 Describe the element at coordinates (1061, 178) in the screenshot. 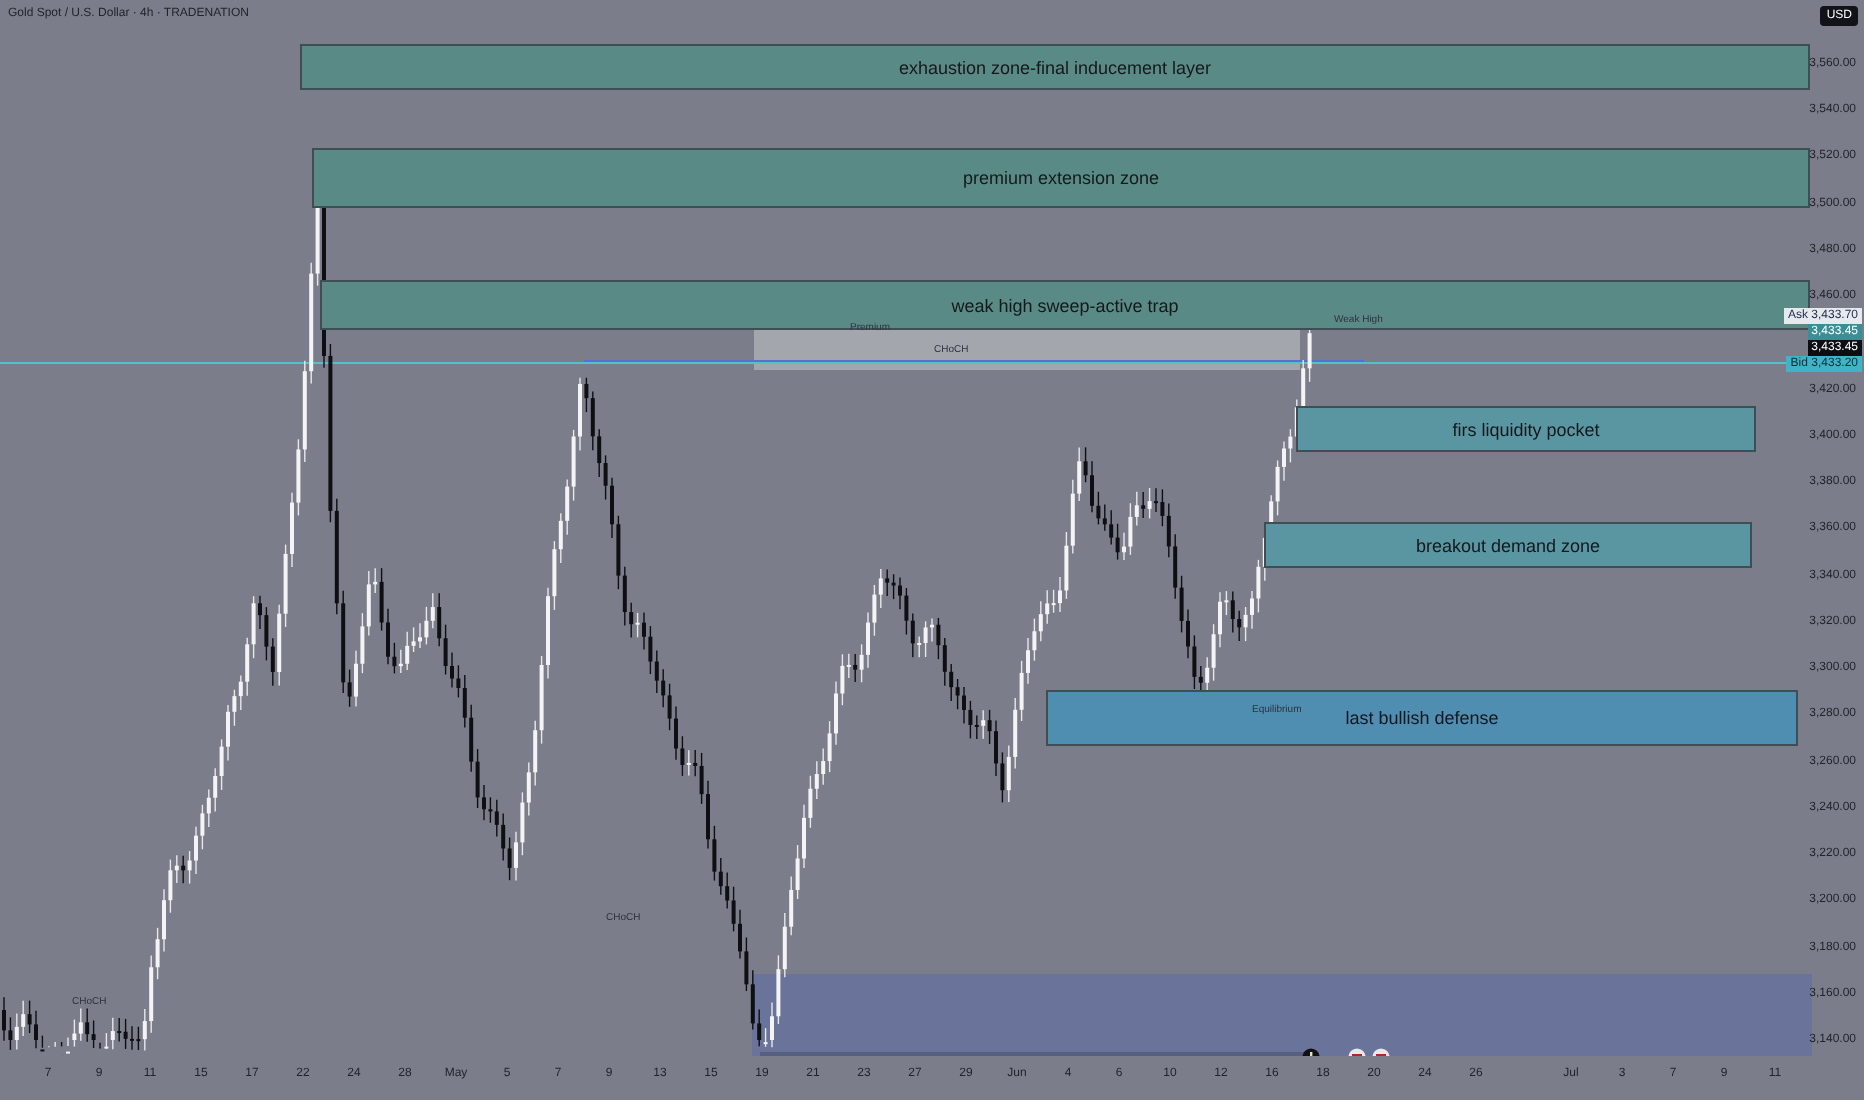

I see `zone-label: premium extension zone` at that location.